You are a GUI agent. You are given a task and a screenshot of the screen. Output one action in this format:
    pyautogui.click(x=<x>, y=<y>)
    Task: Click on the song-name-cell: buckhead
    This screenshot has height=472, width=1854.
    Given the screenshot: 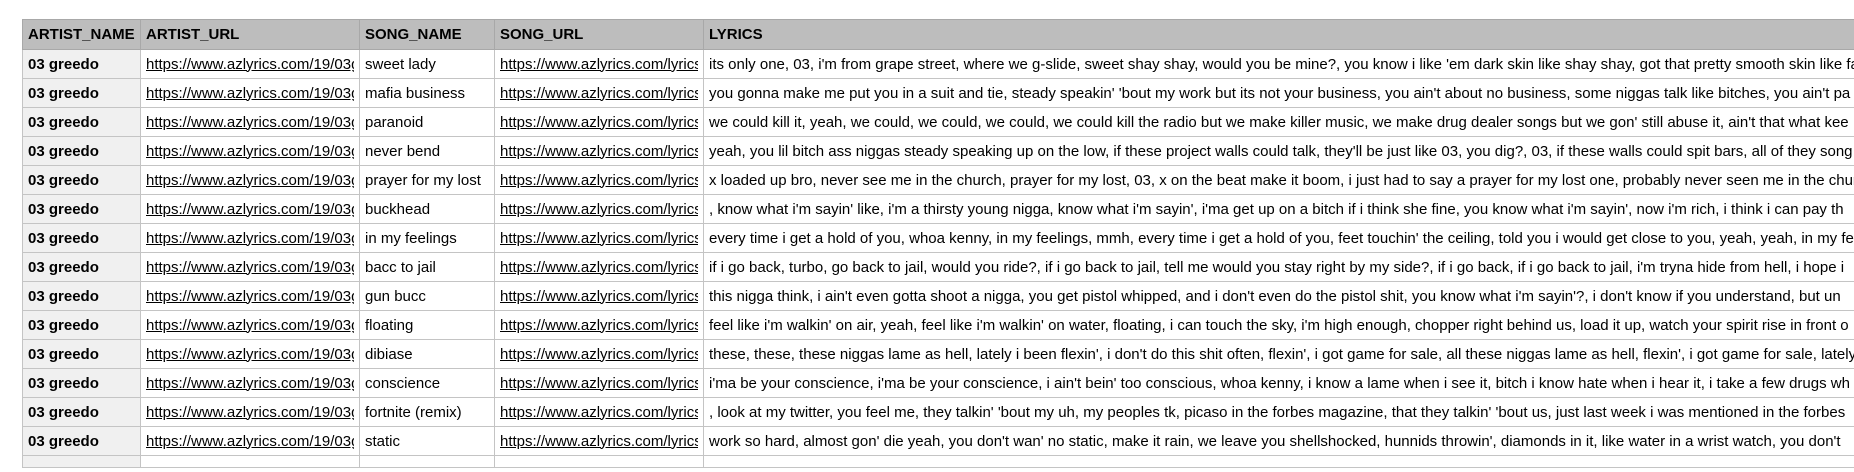 What is the action you would take?
    pyautogui.click(x=427, y=209)
    